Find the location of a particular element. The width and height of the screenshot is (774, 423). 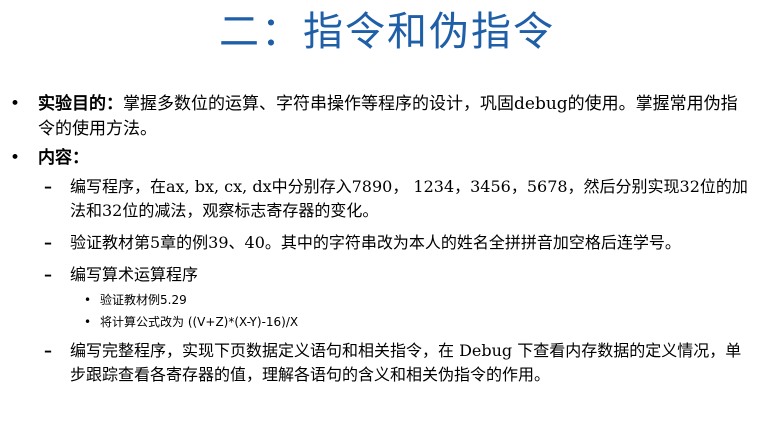

content-label: 内容： is located at coordinates (63, 158).